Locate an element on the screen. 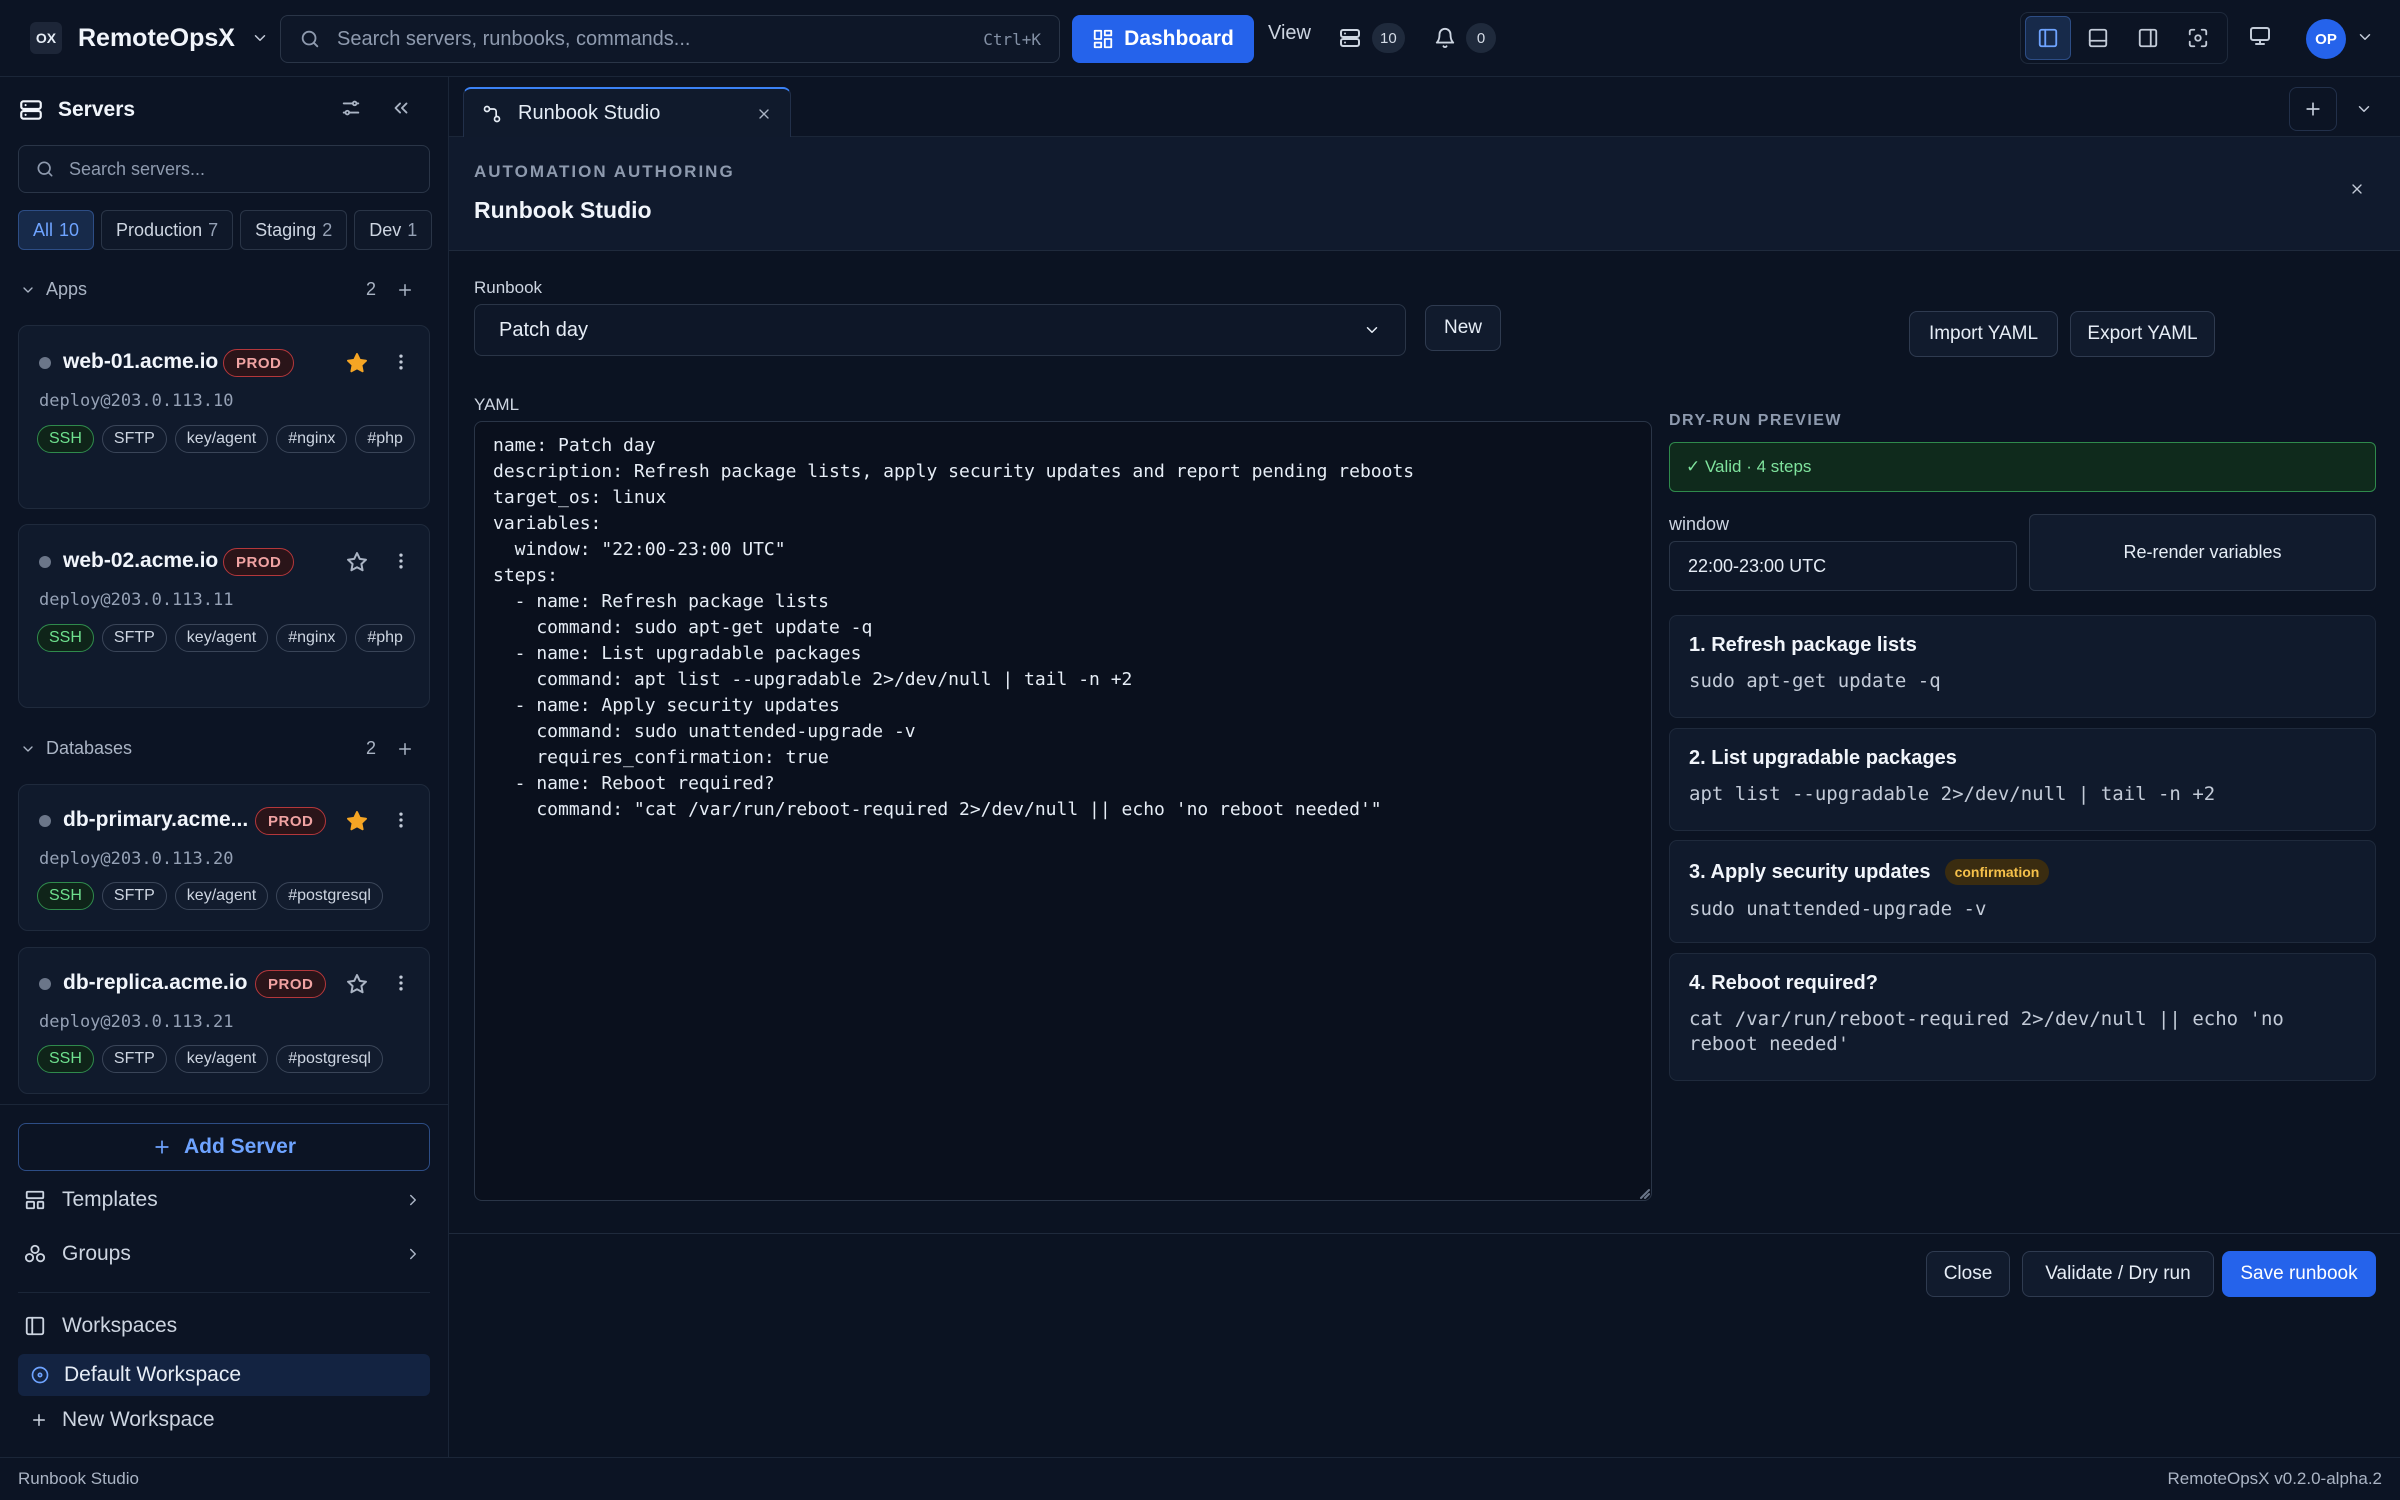  left-sidebar-toggle-icon is located at coordinates (2048, 38).